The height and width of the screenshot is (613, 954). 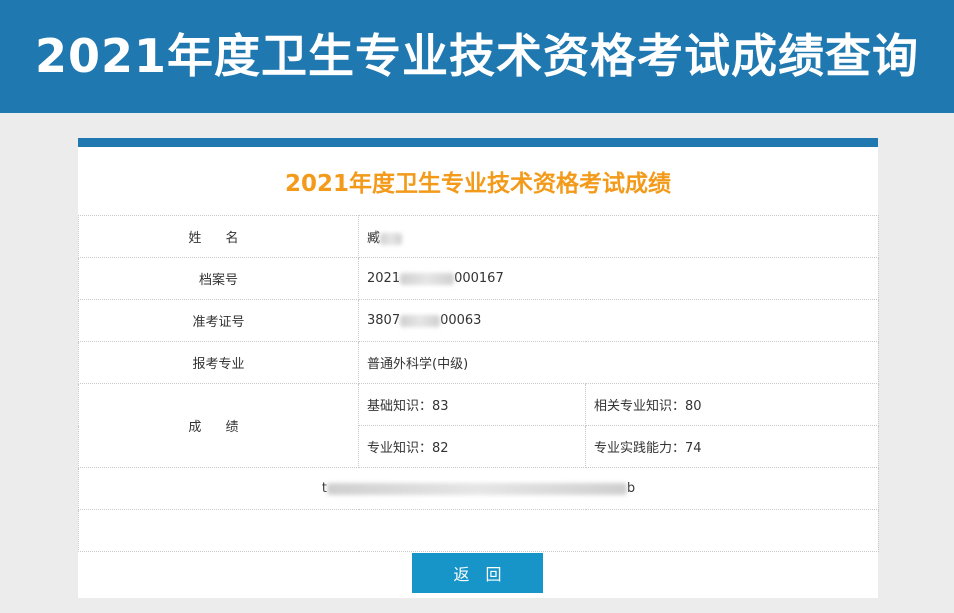 I want to click on ticket-prefix: 3807, so click(x=384, y=320).